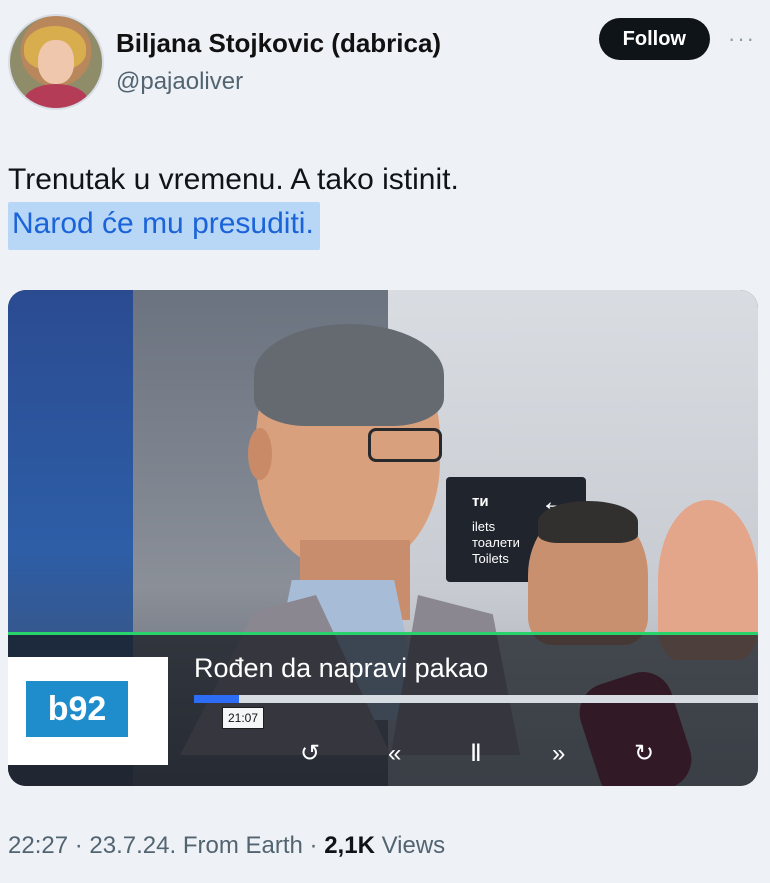 The height and width of the screenshot is (883, 770). What do you see at coordinates (405, 445) in the screenshot?
I see `glasses` at bounding box center [405, 445].